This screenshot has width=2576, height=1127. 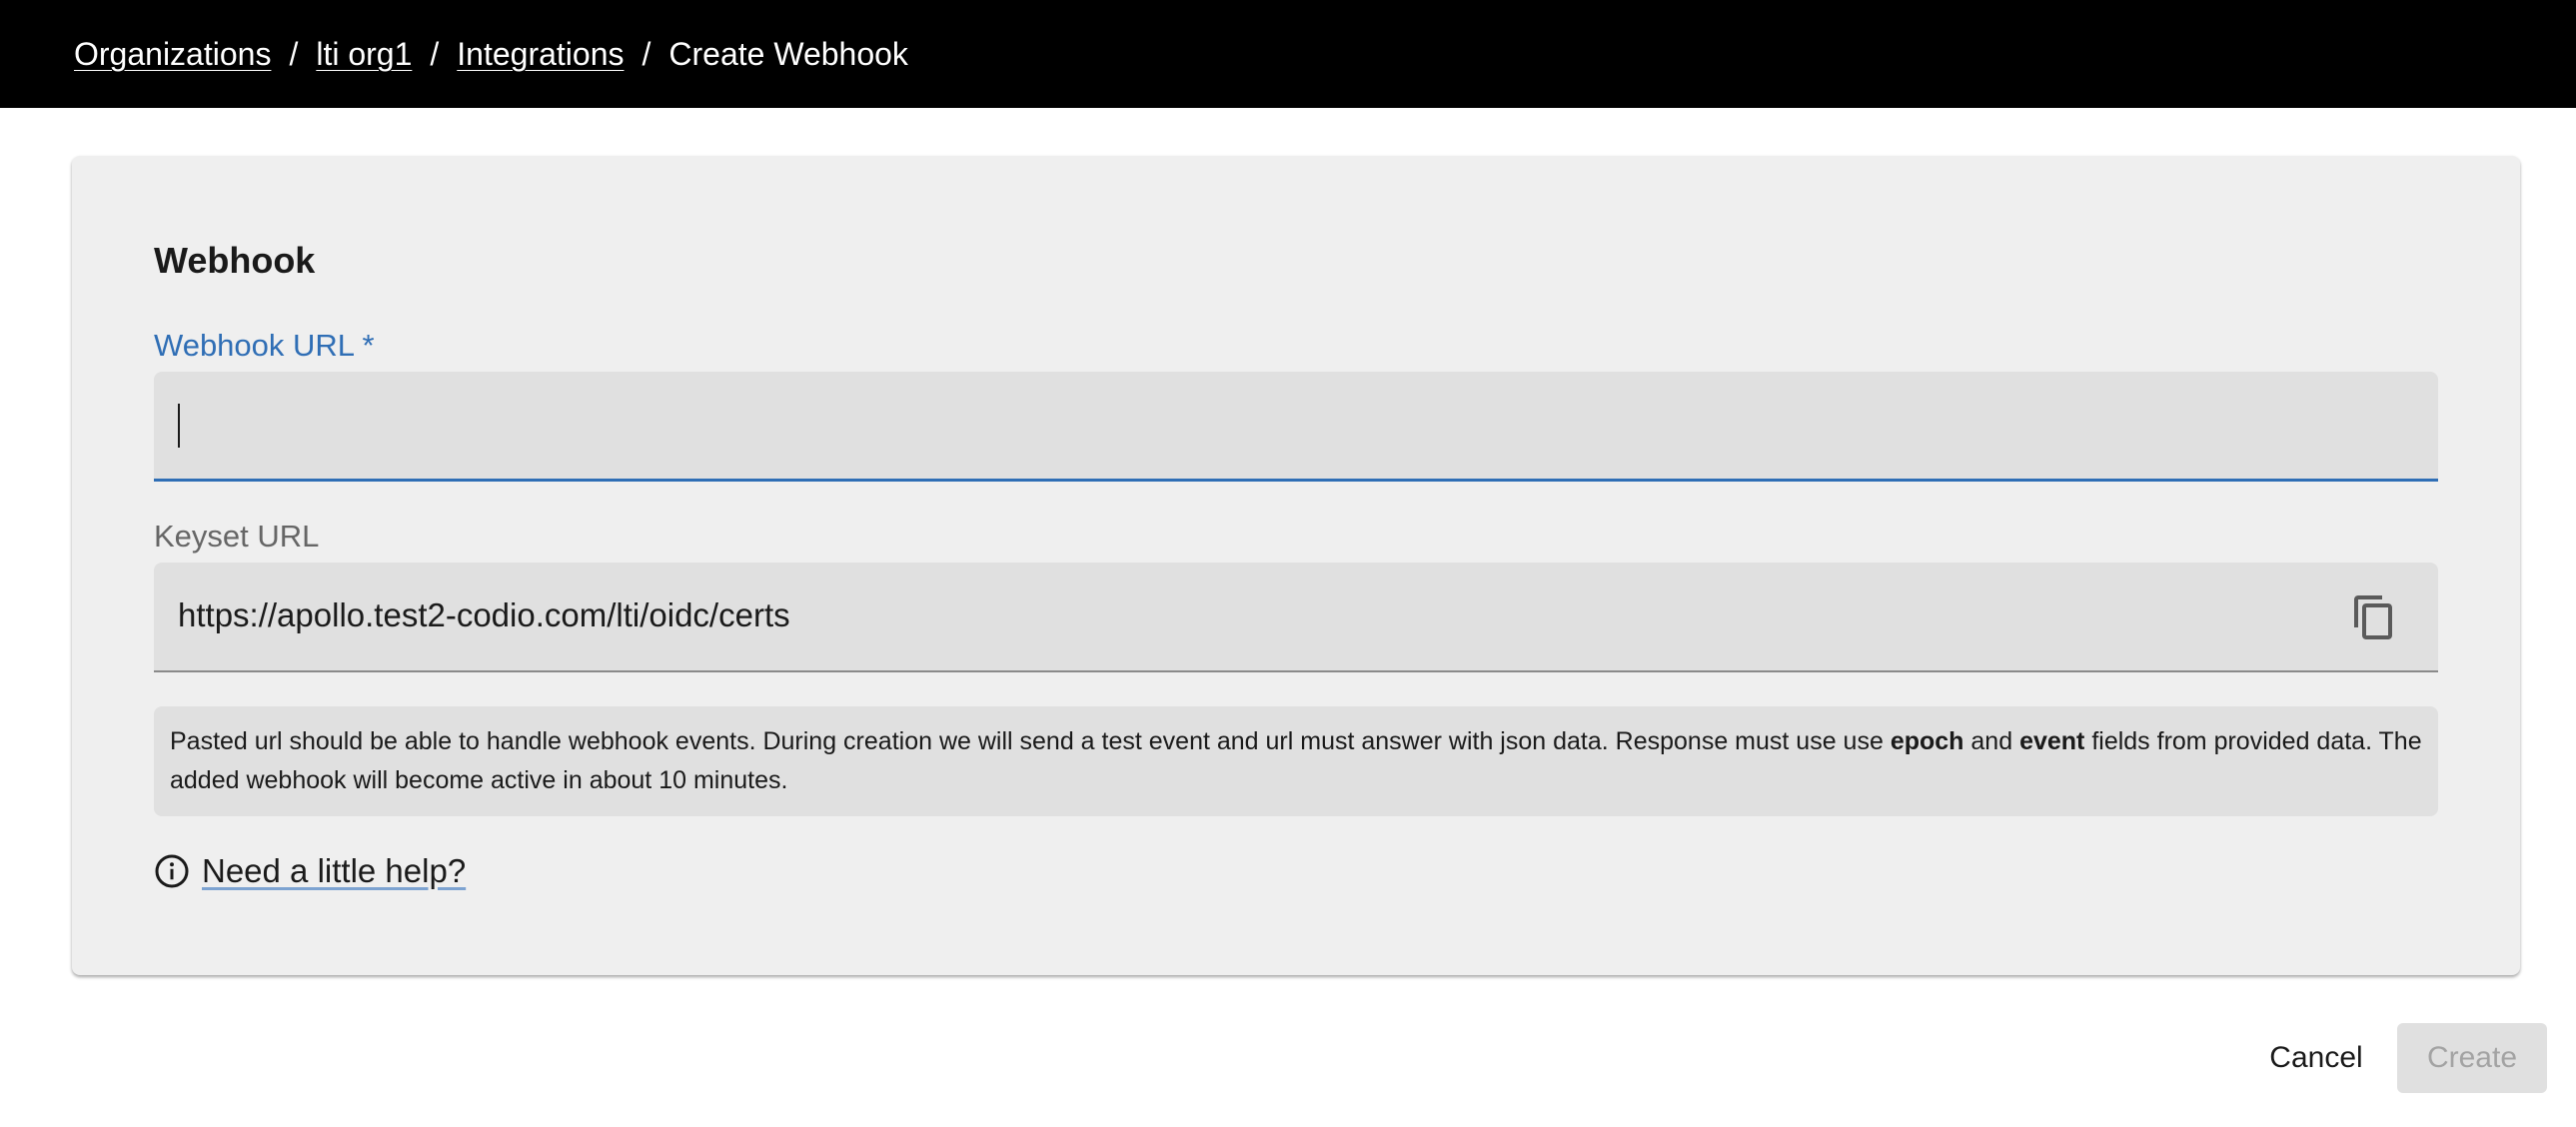 What do you see at coordinates (2472, 1058) in the screenshot?
I see `create-button: Create` at bounding box center [2472, 1058].